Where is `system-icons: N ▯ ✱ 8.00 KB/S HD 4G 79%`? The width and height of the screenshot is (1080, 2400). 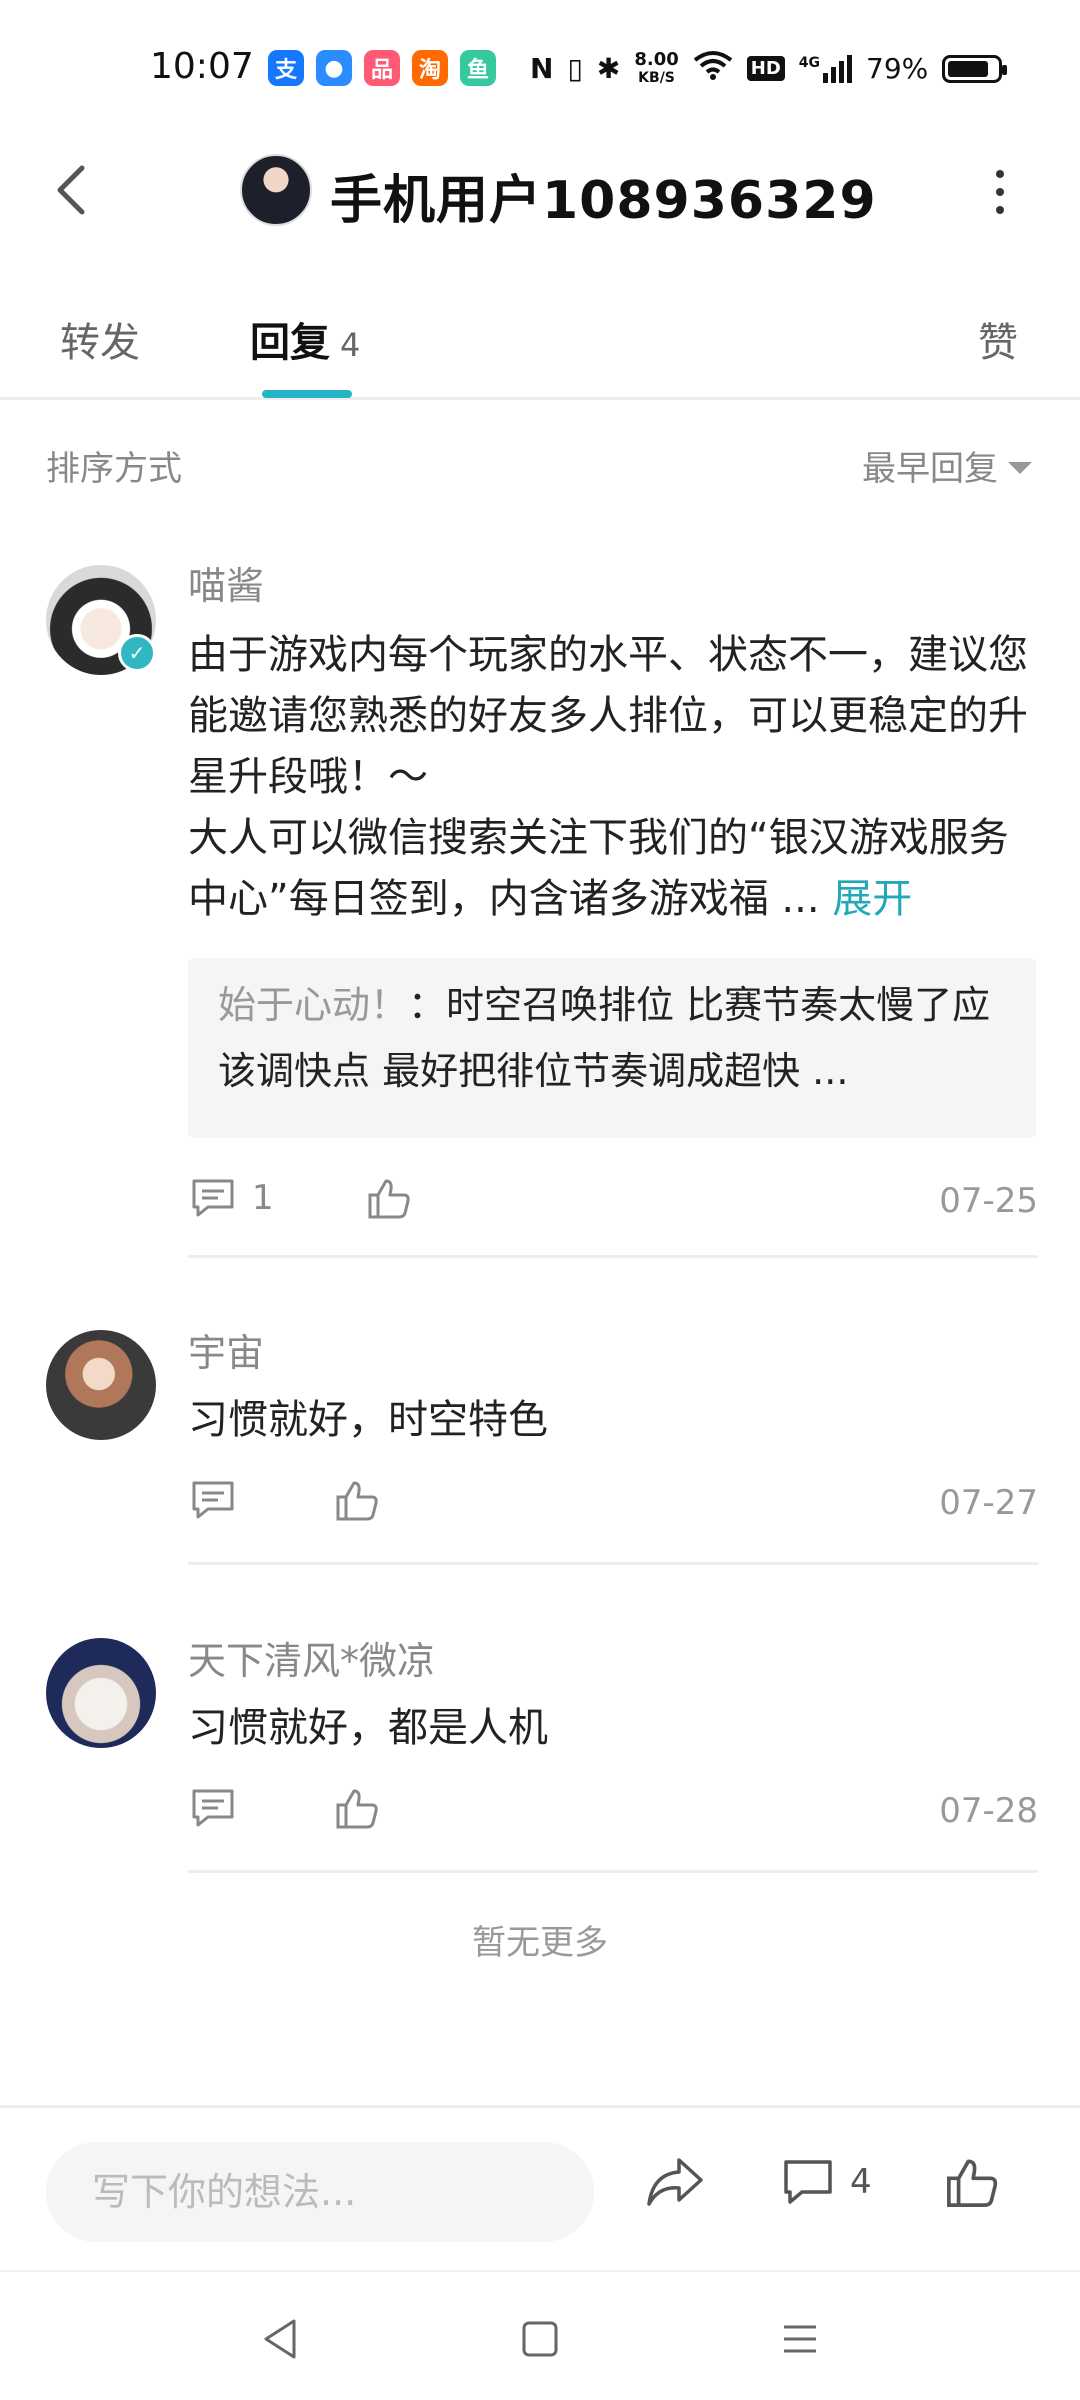 system-icons: N ▯ ✱ 8.00 KB/S HD 4G 79% is located at coordinates (769, 67).